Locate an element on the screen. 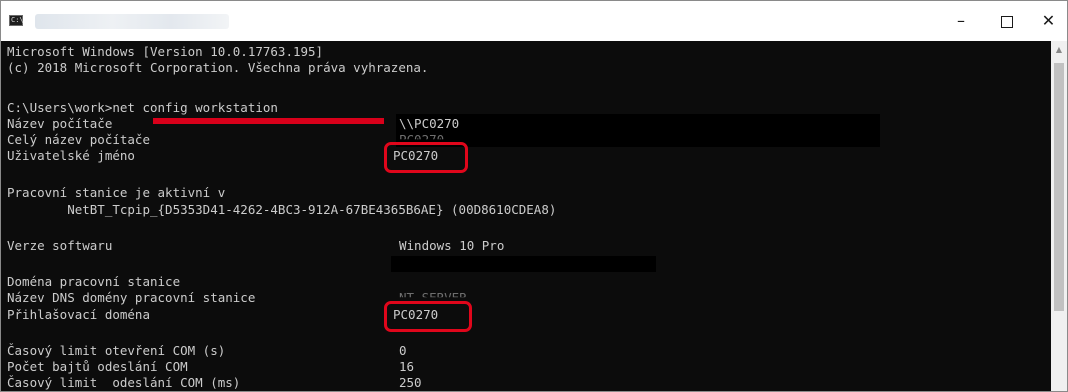 The height and width of the screenshot is (392, 1068). computer-name-value: \\PC0270 is located at coordinates (429, 123).